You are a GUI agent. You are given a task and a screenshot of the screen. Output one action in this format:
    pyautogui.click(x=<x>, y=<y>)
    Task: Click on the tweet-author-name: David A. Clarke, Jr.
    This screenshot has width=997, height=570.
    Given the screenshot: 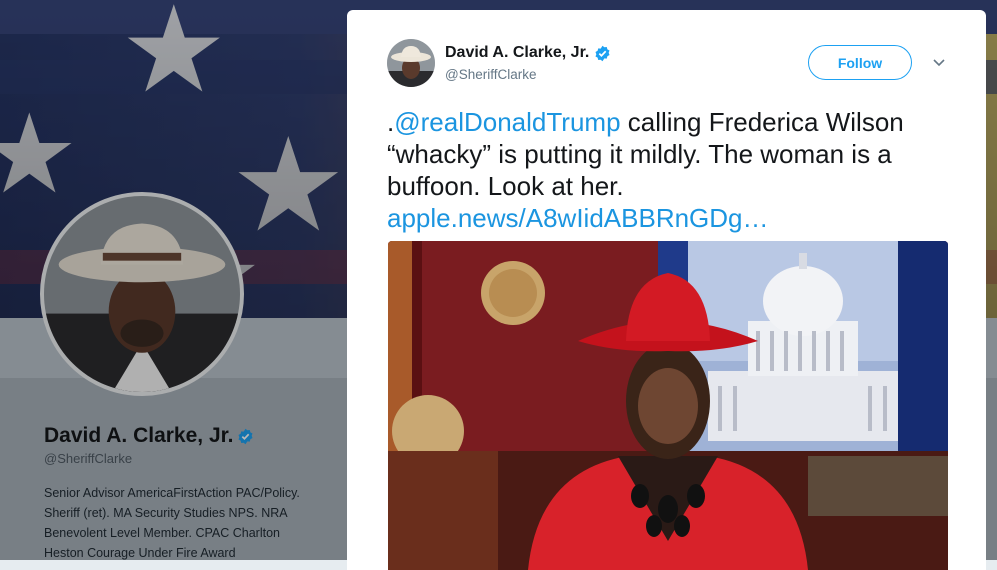 What is the action you would take?
    pyautogui.click(x=528, y=53)
    